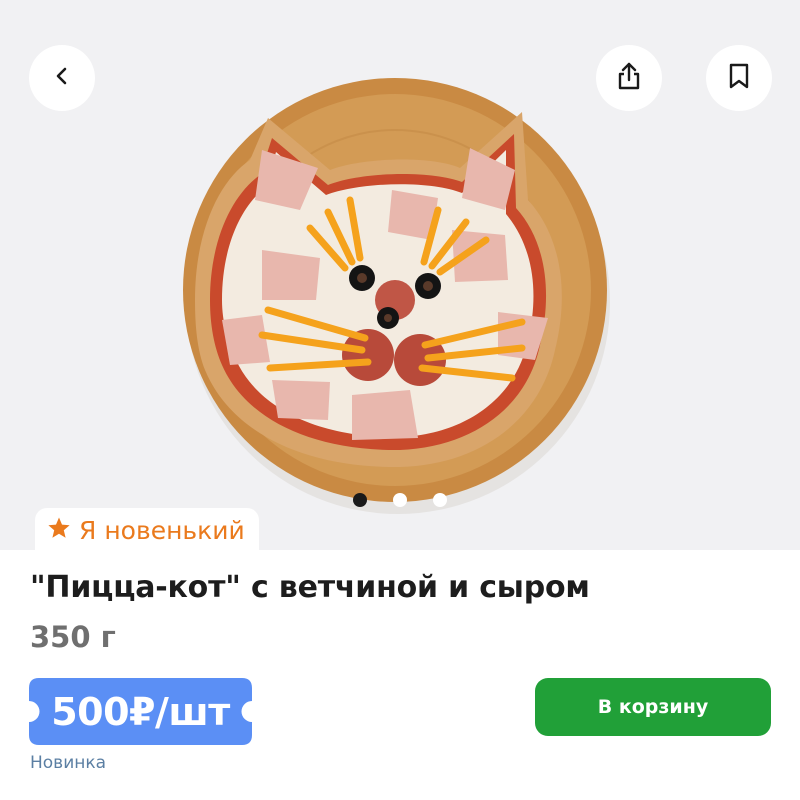  Describe the element at coordinates (68, 763) in the screenshot. I see `status-label: Новинка` at that location.